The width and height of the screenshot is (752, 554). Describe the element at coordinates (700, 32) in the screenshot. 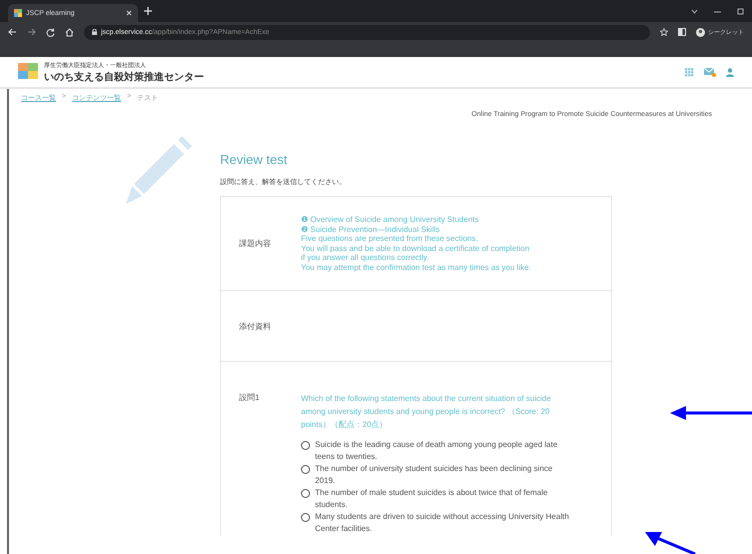

I see `avatar-icon` at that location.